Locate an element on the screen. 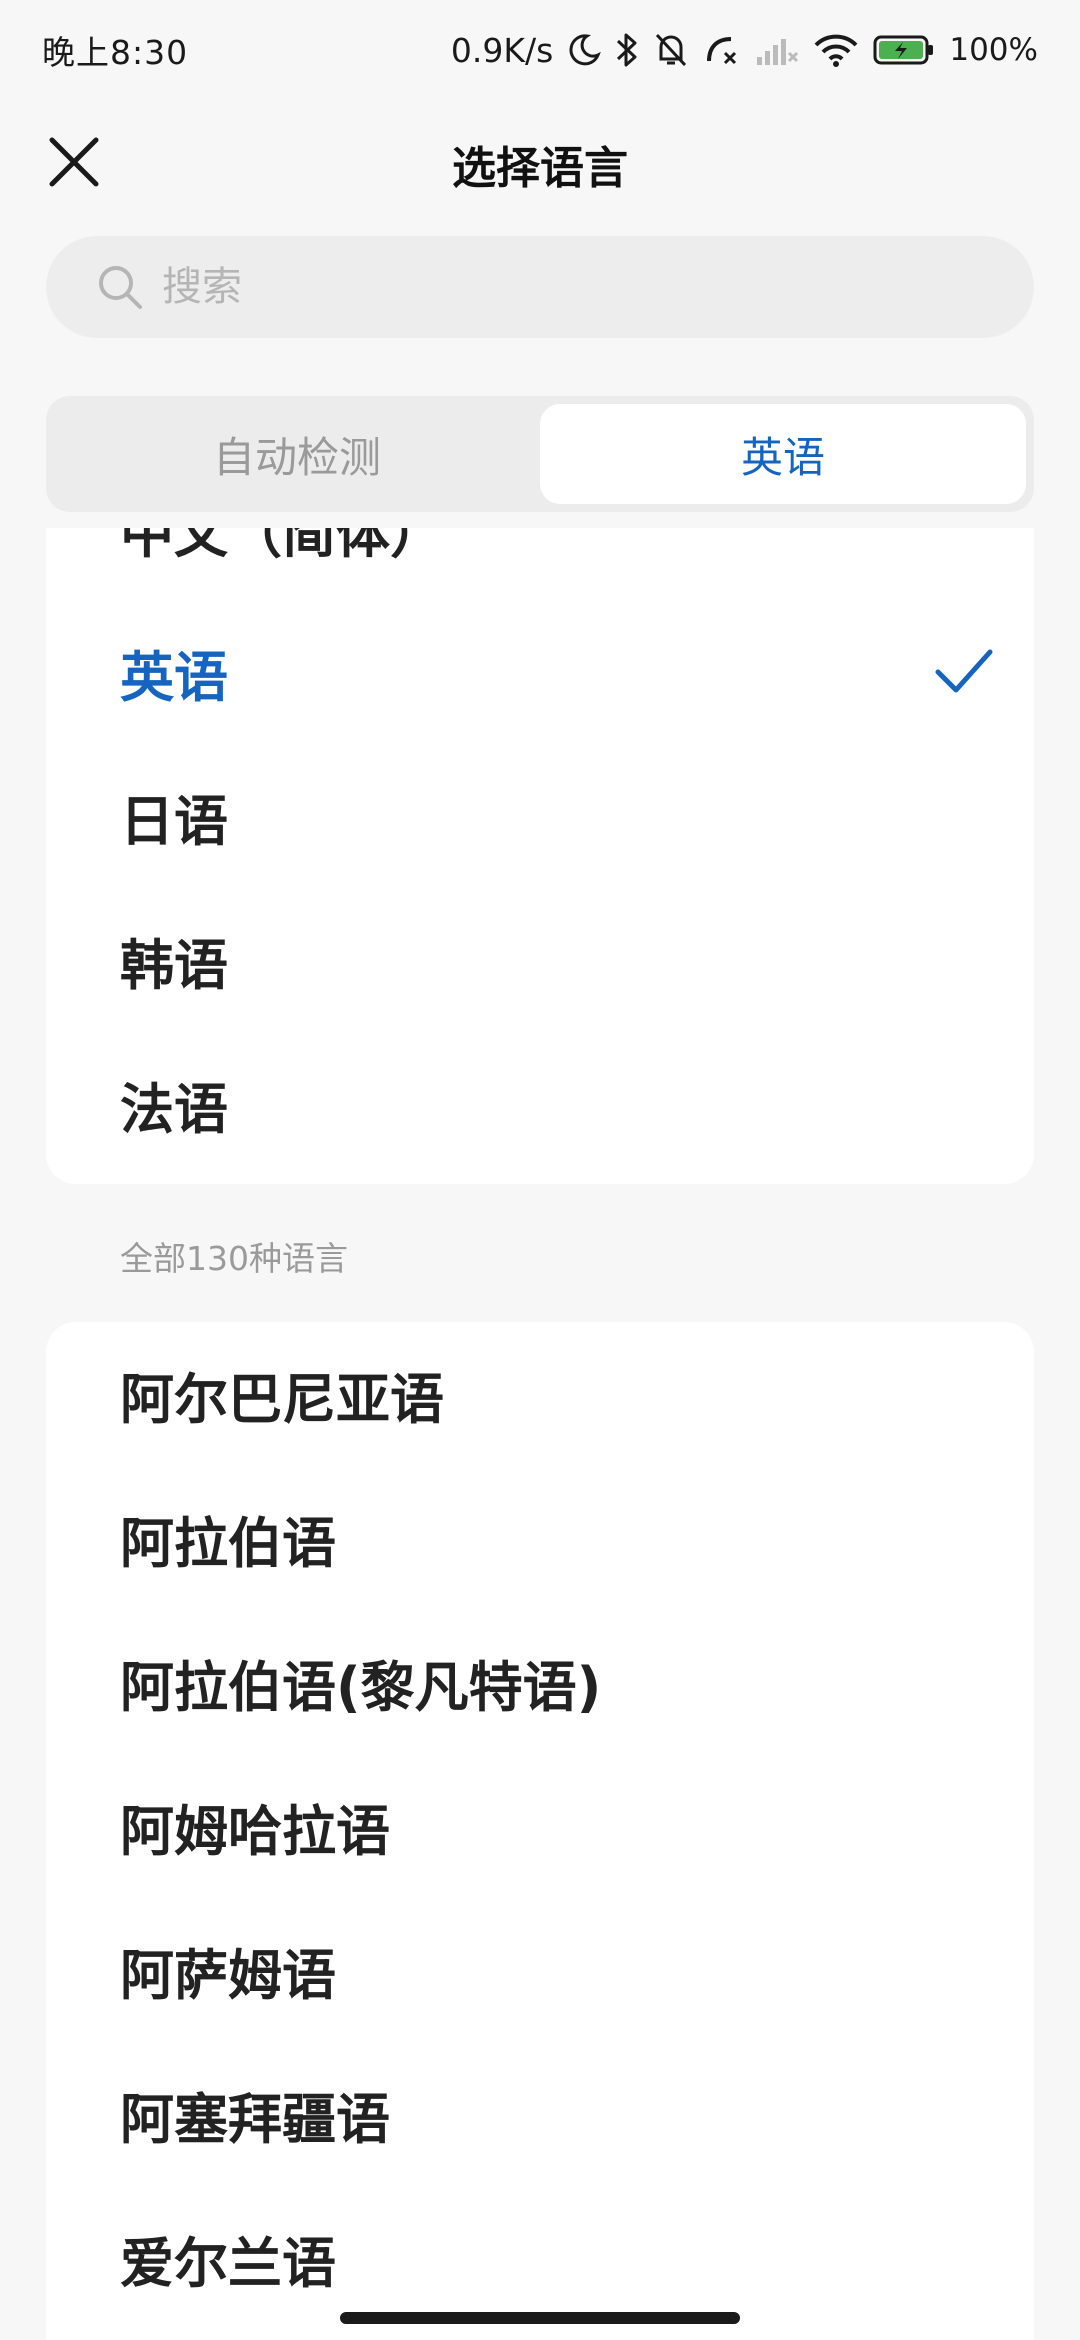  language-item-amharic: 阿姆哈拉语 is located at coordinates (540, 1826).